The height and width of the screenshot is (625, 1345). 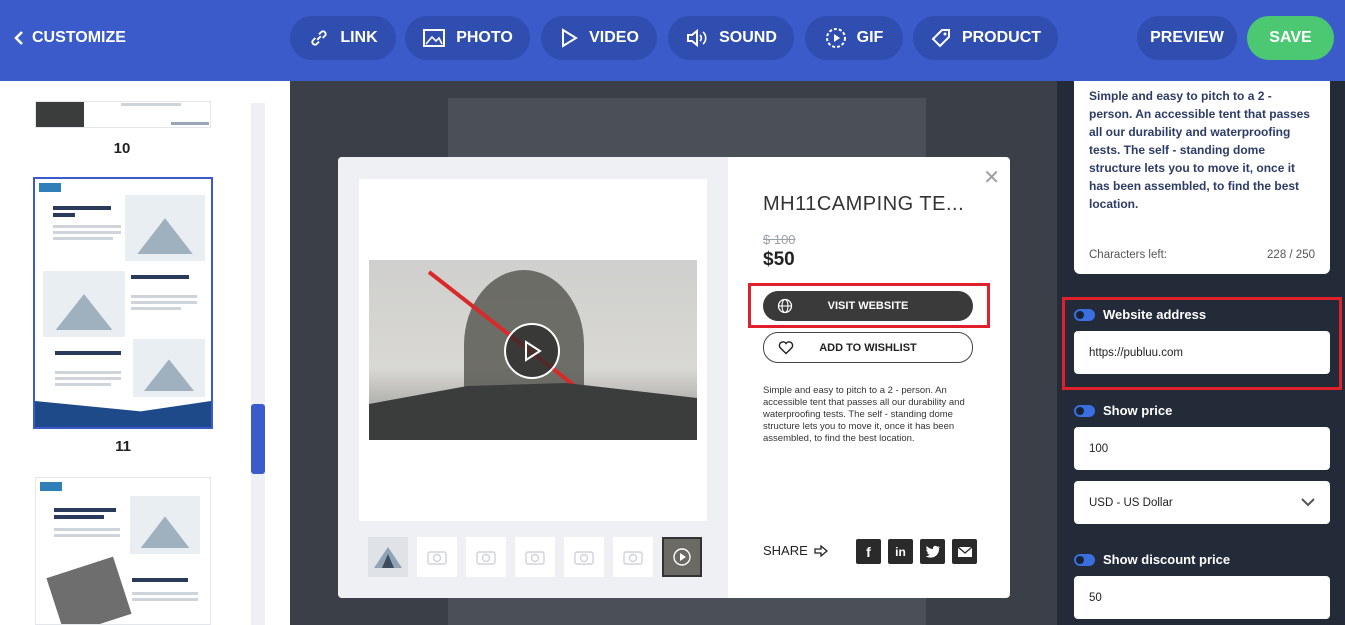 What do you see at coordinates (991, 177) in the screenshot?
I see `close-icon: ✕` at bounding box center [991, 177].